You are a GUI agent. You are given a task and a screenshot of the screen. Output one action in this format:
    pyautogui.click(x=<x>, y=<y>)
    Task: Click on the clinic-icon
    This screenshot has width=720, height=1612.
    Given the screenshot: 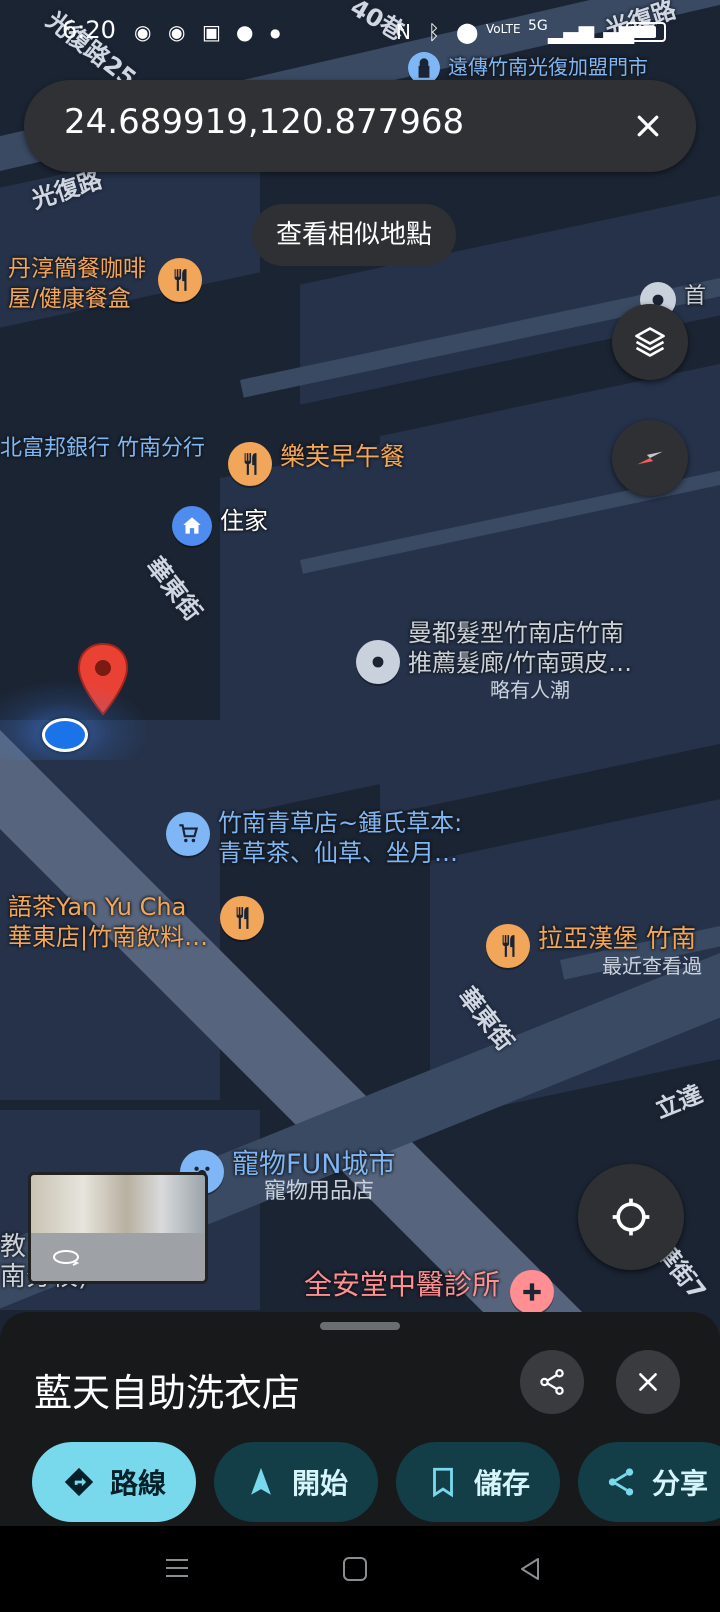 What is the action you would take?
    pyautogui.click(x=532, y=1292)
    